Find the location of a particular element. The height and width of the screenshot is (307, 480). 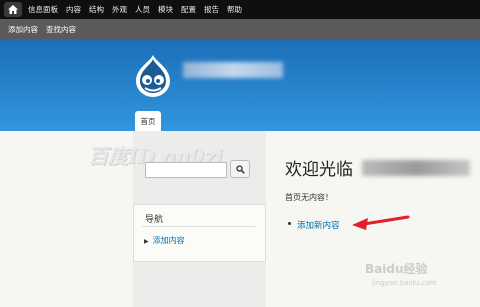

shortcut-find-content: 查找内容 is located at coordinates (61, 29).